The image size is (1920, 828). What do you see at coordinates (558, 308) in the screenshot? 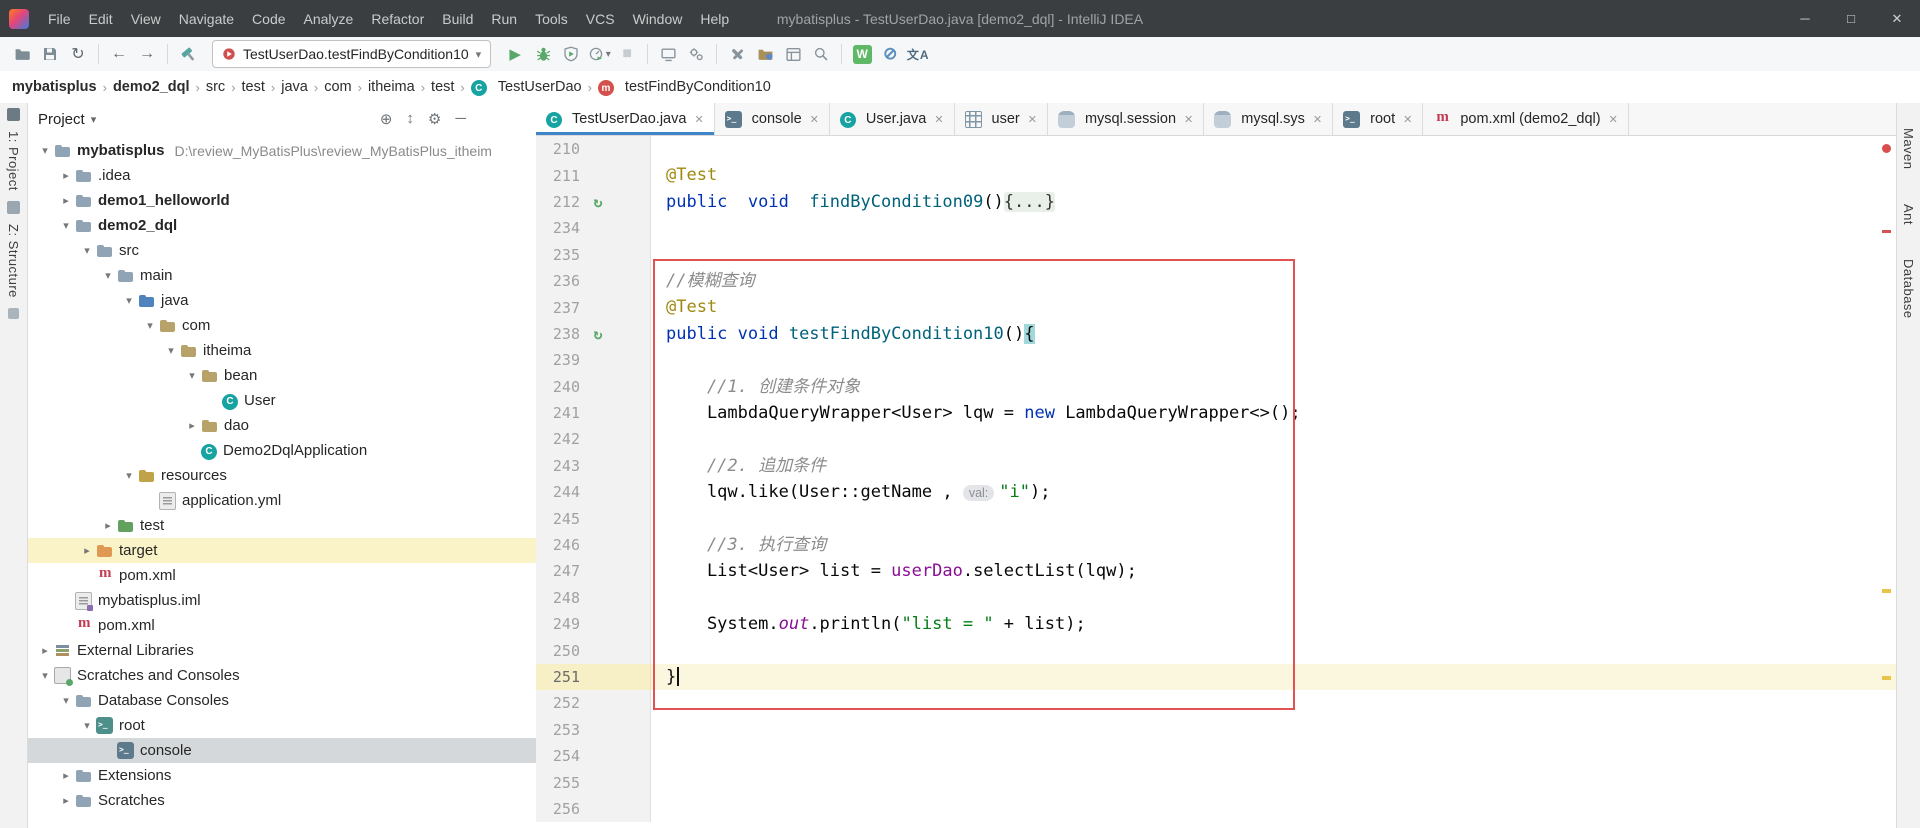
I see `line-number: 237` at bounding box center [558, 308].